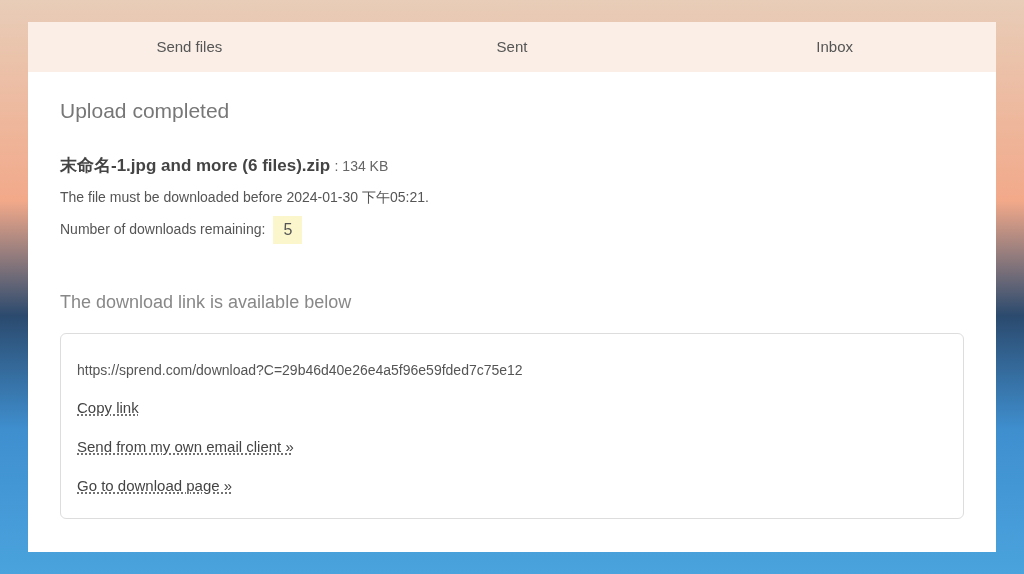 The width and height of the screenshot is (1024, 574). Describe the element at coordinates (145, 111) in the screenshot. I see `page-title: Upload completed` at that location.